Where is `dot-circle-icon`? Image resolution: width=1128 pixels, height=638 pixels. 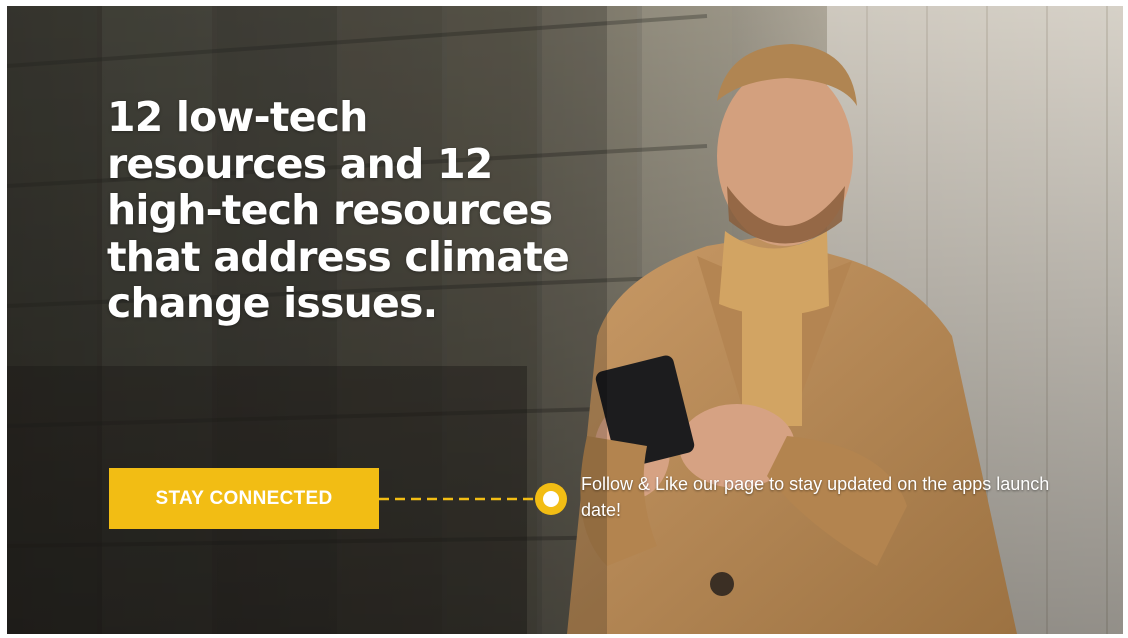
dot-circle-icon is located at coordinates (551, 499).